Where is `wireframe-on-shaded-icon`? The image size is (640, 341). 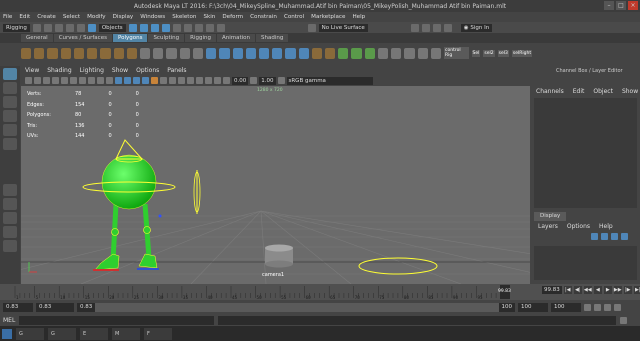
wireframe-on-shaded-icon is located at coordinates (136, 80).